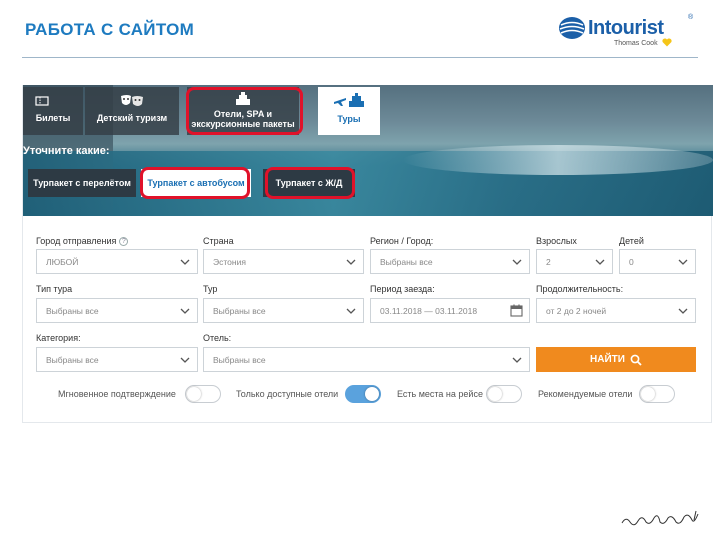 Image resolution: width=720 pixels, height=540 pixels. Describe the element at coordinates (309, 183) in the screenshot. I see `subtab-rail-package: Турпакет с Ж/Д` at that location.